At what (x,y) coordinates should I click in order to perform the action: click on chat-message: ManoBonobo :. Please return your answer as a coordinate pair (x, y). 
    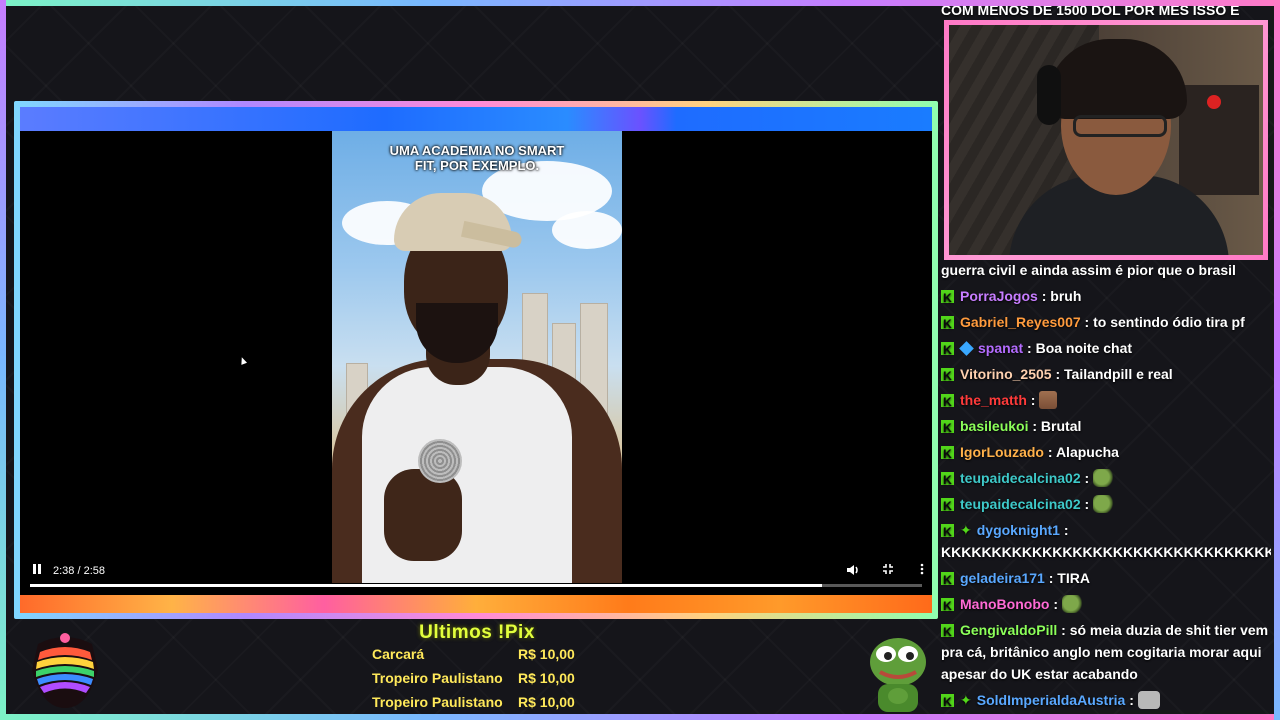
    Looking at the image, I should click on (1106, 604).